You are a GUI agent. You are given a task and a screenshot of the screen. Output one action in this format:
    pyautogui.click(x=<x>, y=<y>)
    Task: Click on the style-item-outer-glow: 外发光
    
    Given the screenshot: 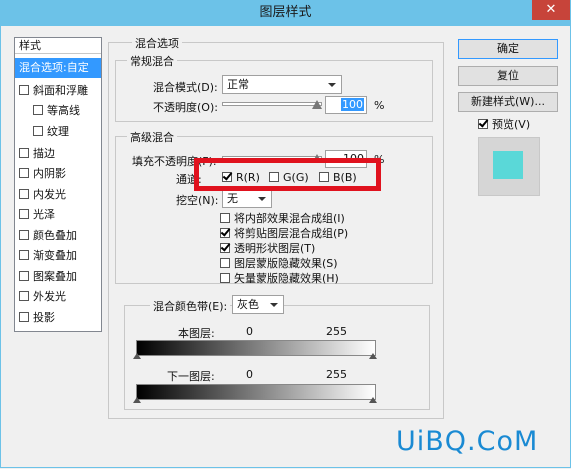 What is the action you would take?
    pyautogui.click(x=58, y=297)
    